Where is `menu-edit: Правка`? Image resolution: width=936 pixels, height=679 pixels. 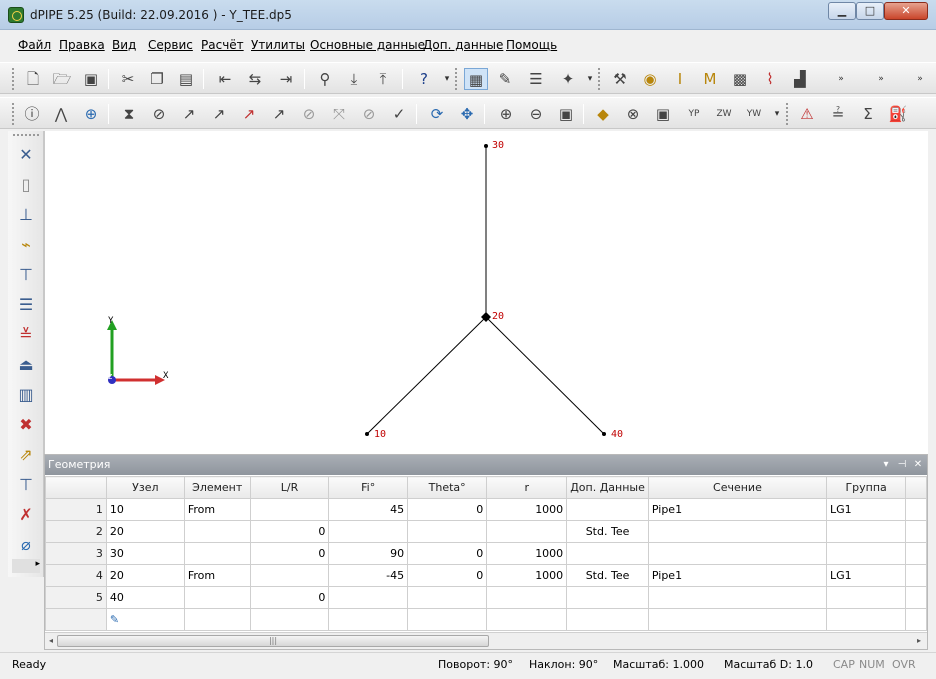 menu-edit: Правка is located at coordinates (82, 45).